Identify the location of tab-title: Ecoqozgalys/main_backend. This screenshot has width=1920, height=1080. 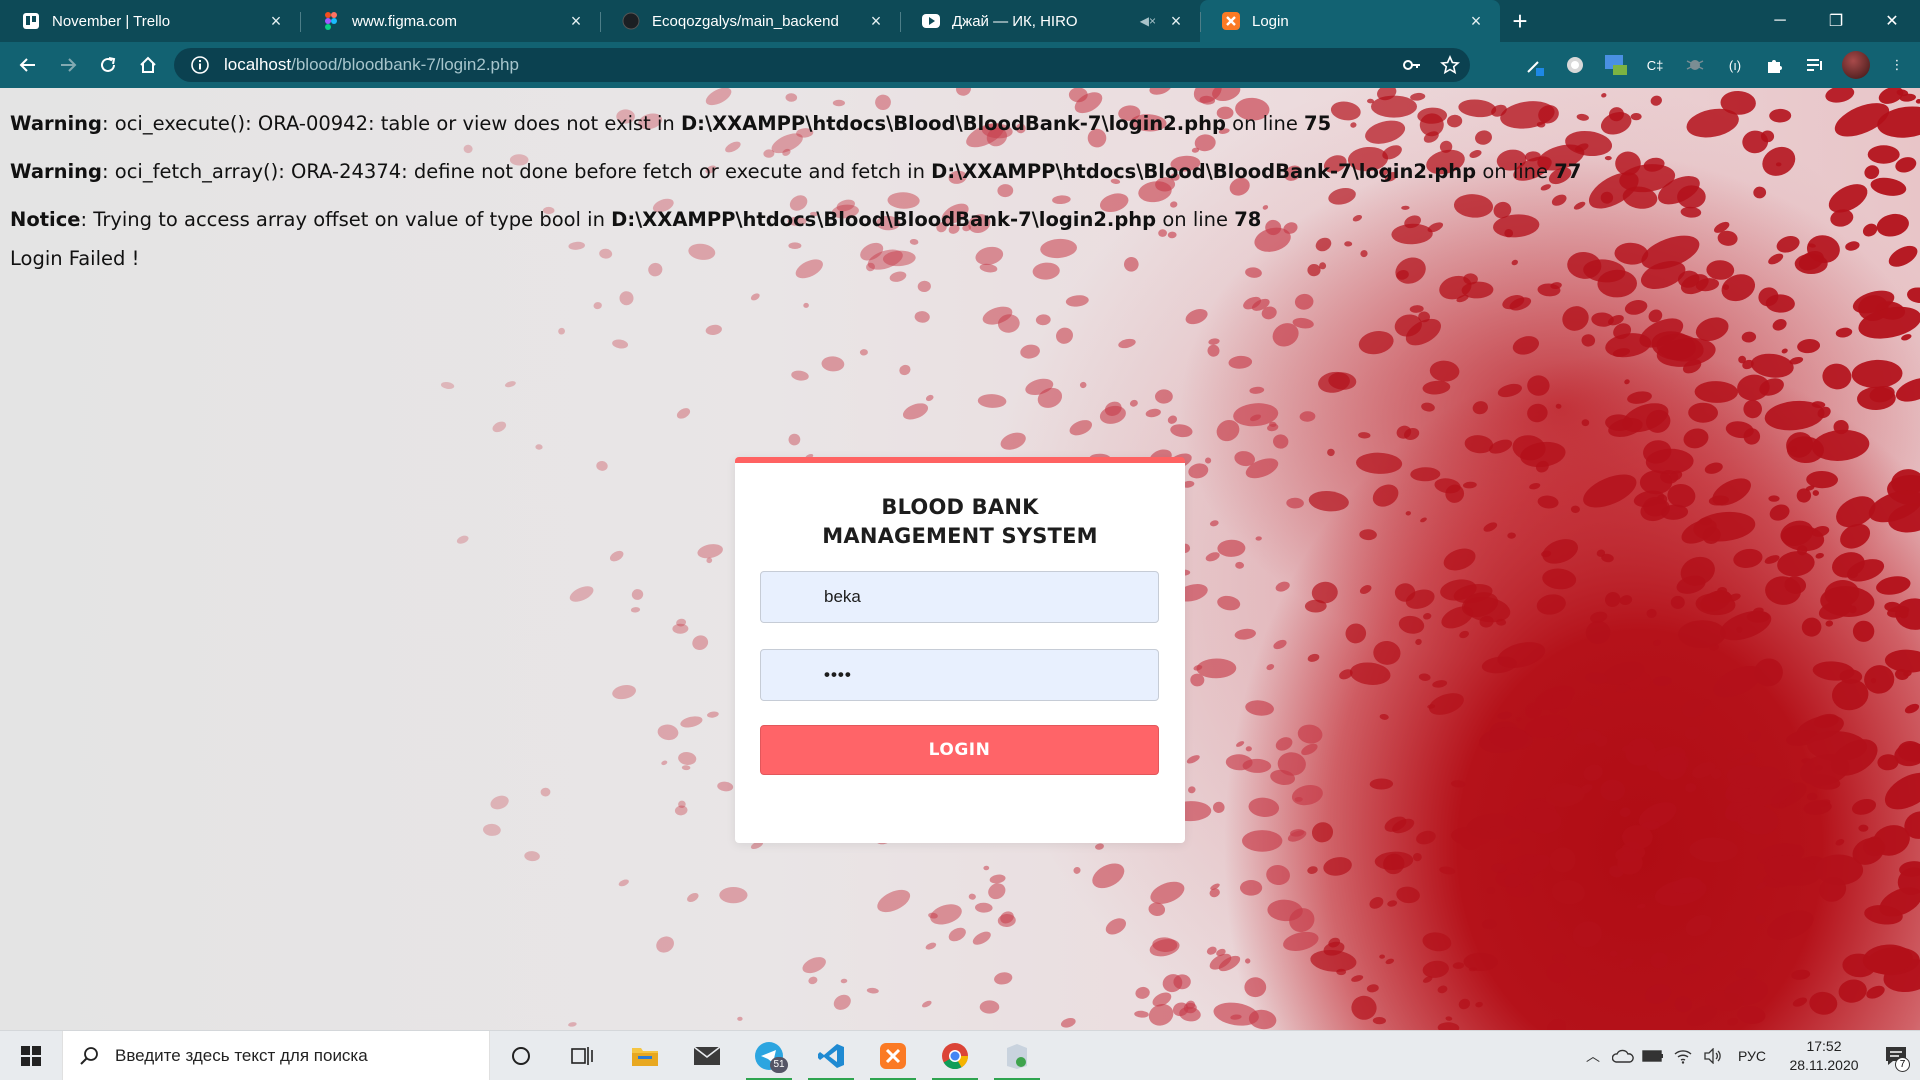
(745, 21).